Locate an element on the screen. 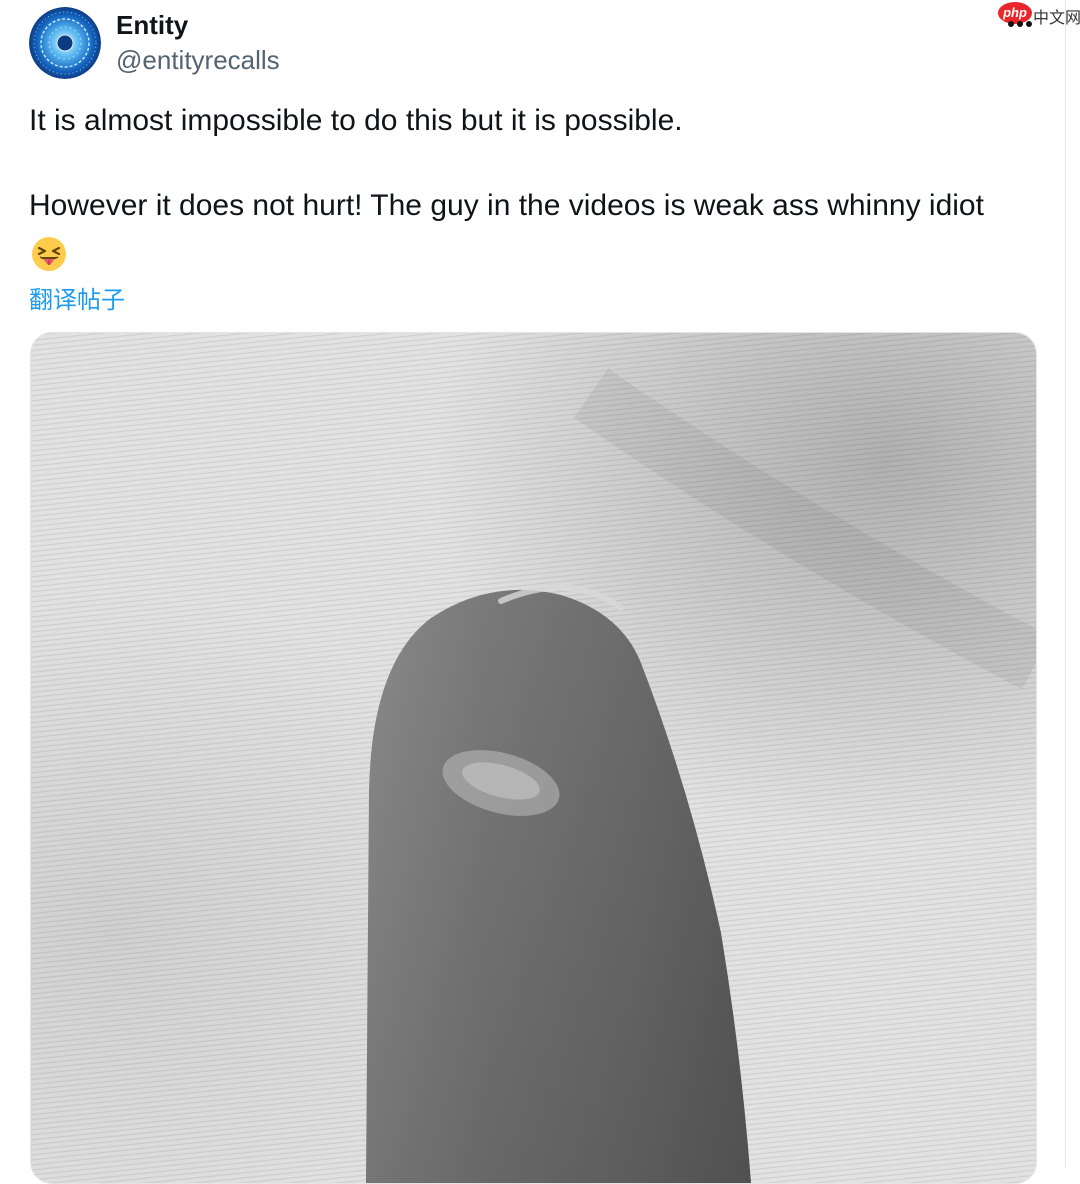 Image resolution: width=1080 pixels, height=1184 pixels. more-options-icon is located at coordinates (1020, 23).